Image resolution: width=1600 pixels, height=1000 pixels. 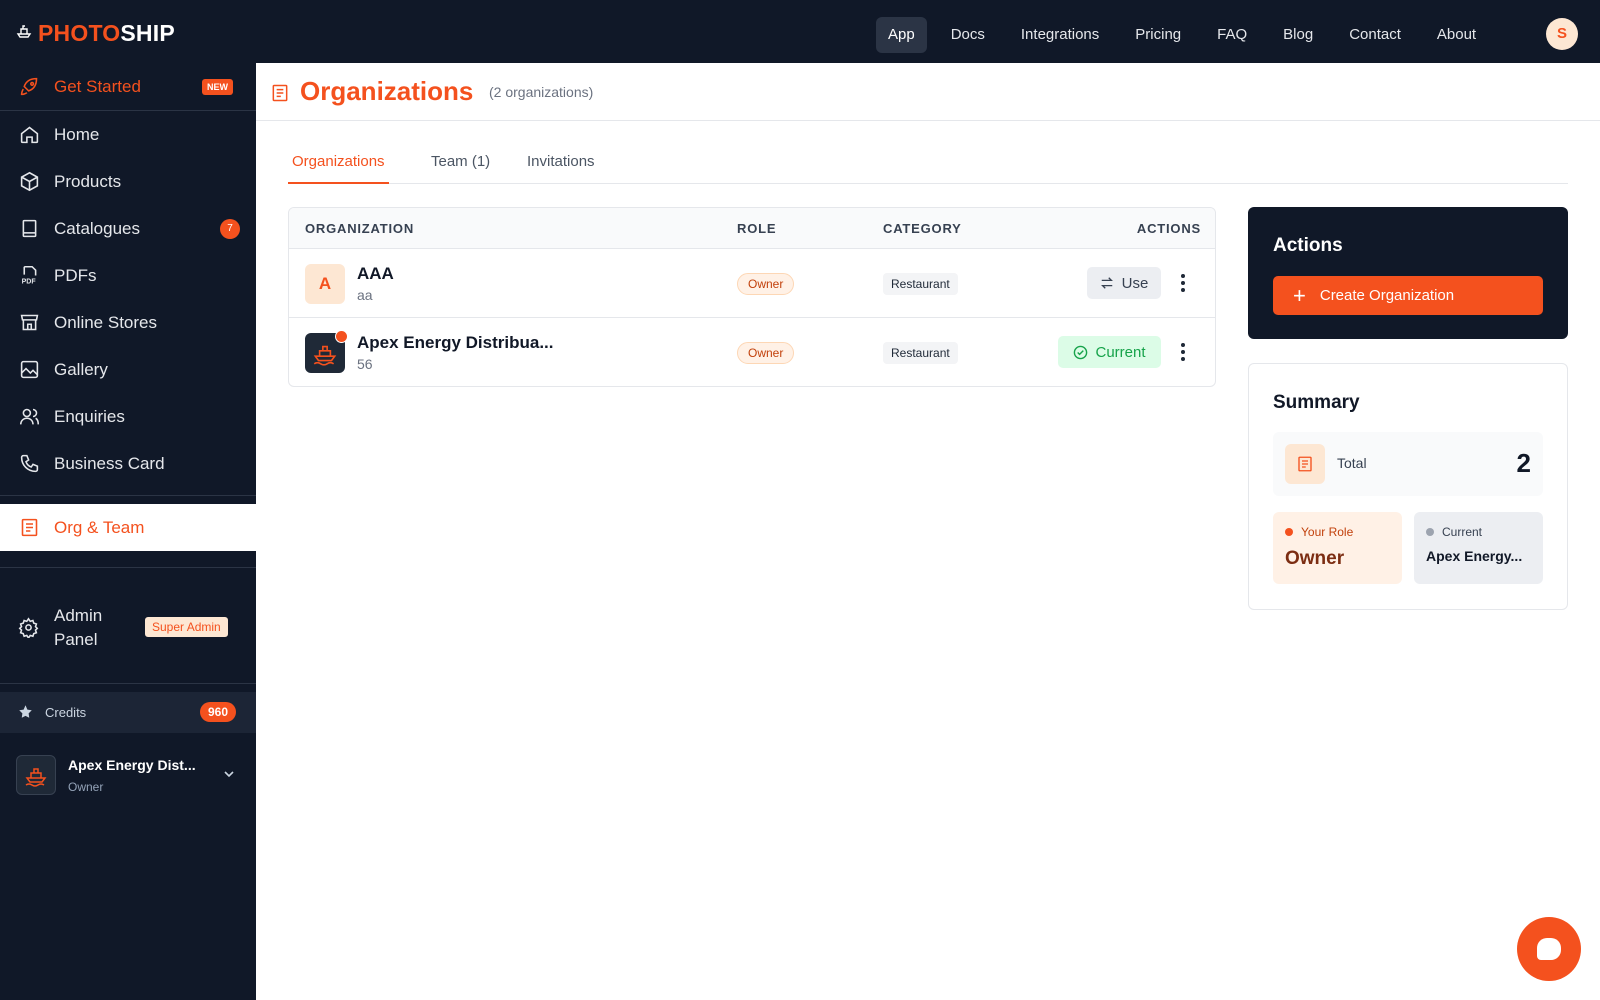 I want to click on org-logo, so click(x=36, y=775).